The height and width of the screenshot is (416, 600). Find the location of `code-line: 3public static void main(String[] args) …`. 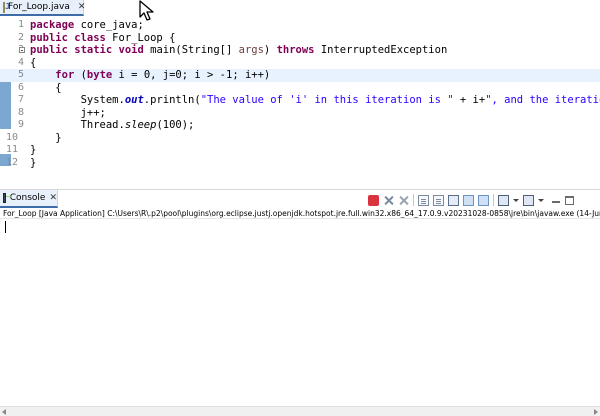

code-line: 3public static void main(String[] args) … is located at coordinates (300, 50).